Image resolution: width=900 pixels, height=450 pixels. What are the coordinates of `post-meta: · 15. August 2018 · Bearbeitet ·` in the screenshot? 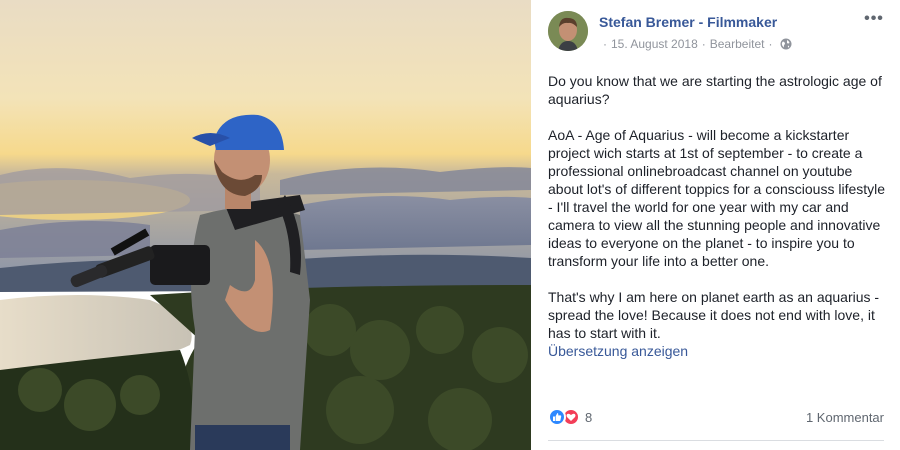 It's located at (695, 44).